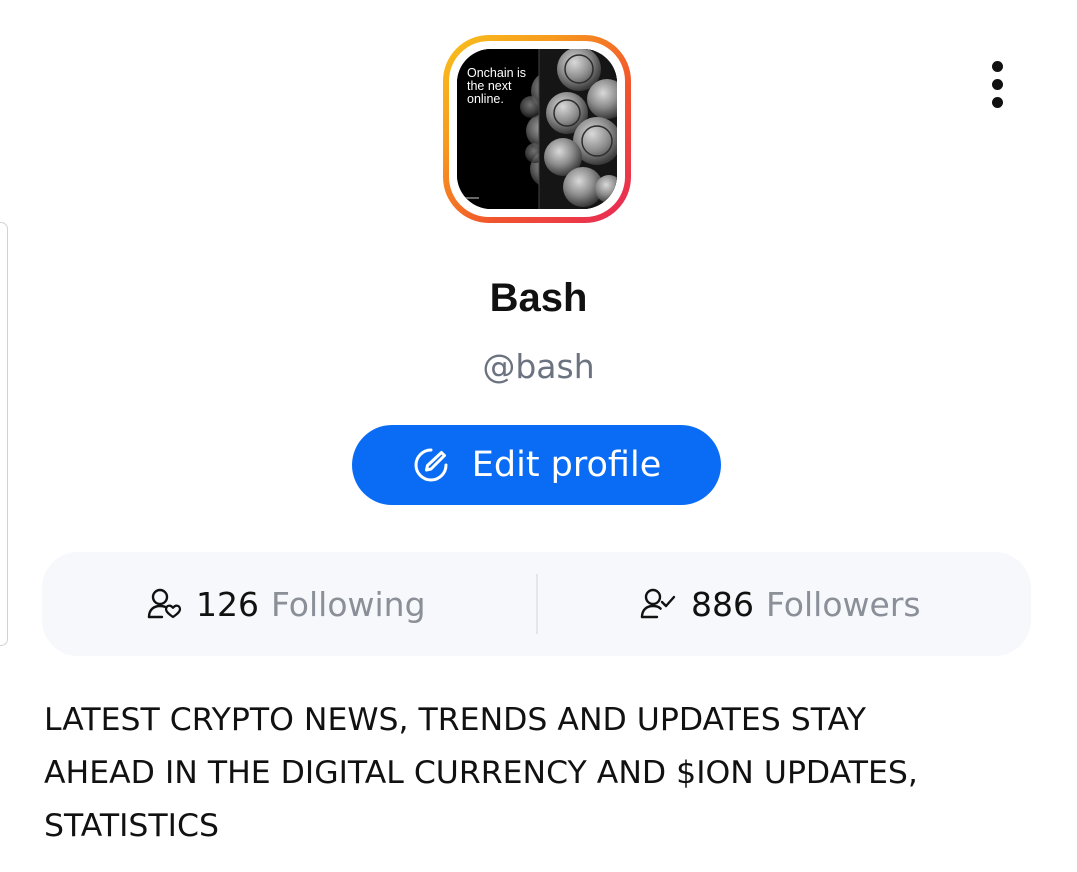 The image size is (1077, 872). I want to click on username-handle: @bash, so click(538, 366).